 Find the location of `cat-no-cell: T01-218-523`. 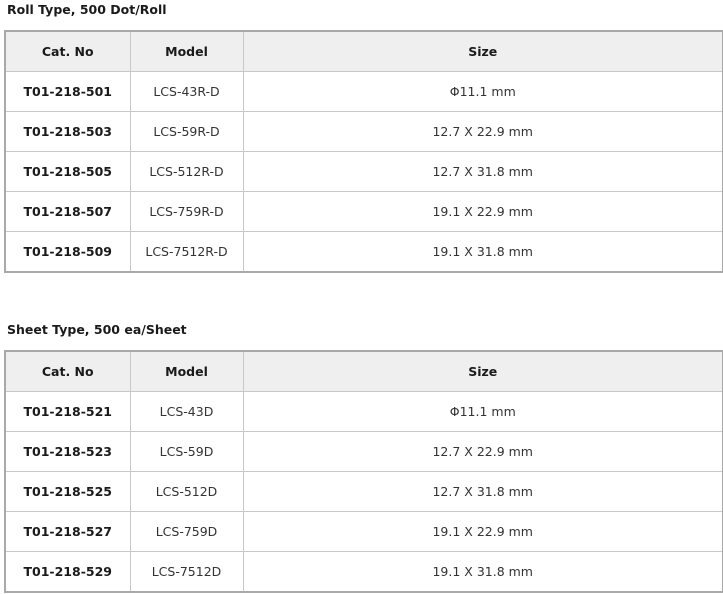

cat-no-cell: T01-218-523 is located at coordinates (67, 451).